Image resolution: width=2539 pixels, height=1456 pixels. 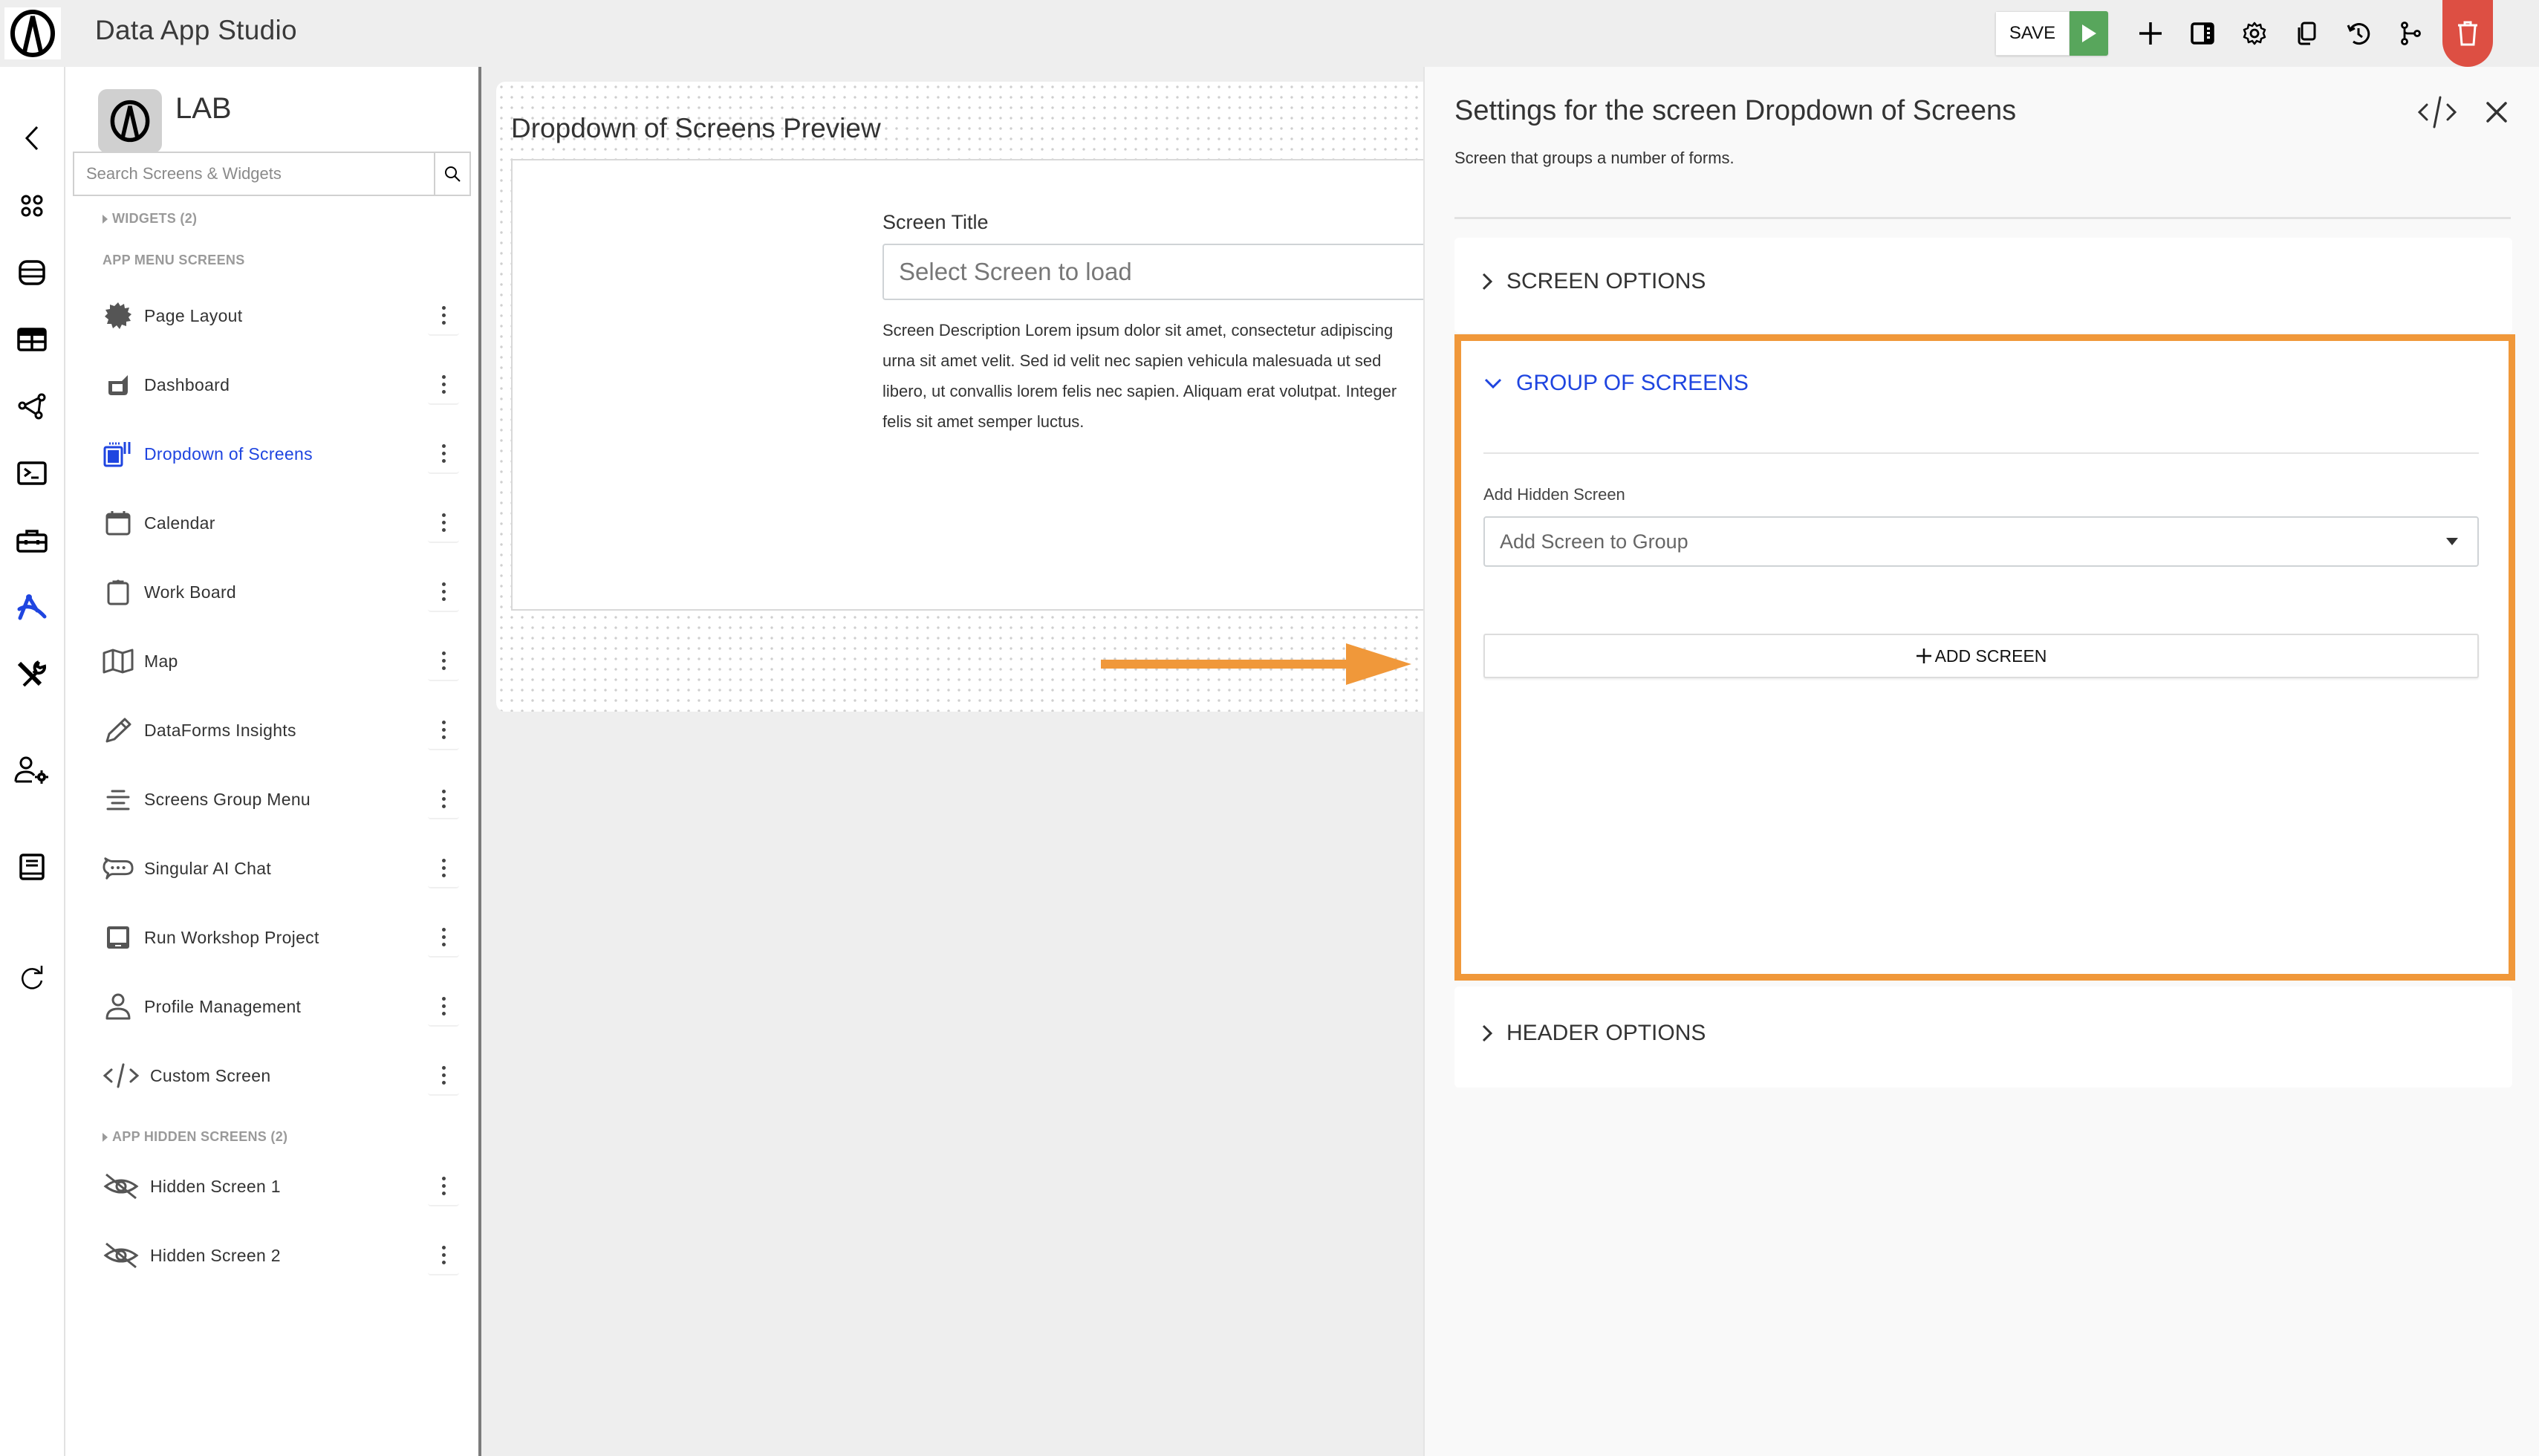 I want to click on save-button: SAVE, so click(x=2032, y=33).